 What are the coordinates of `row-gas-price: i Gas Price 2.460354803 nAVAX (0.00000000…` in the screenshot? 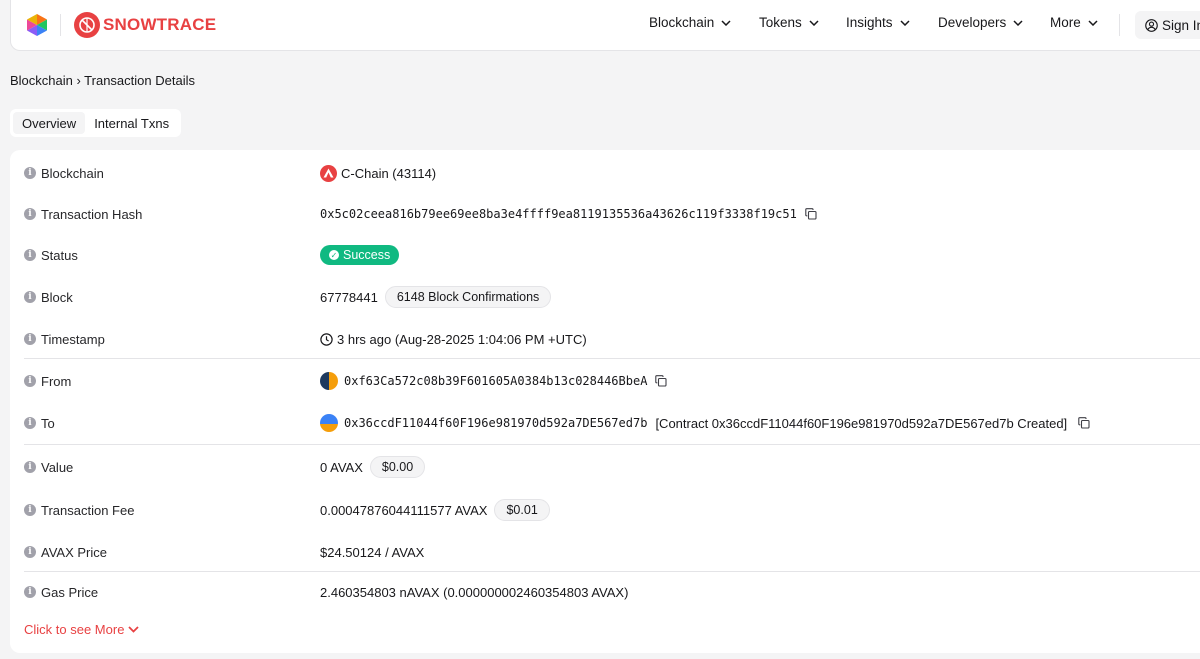 It's located at (612, 592).